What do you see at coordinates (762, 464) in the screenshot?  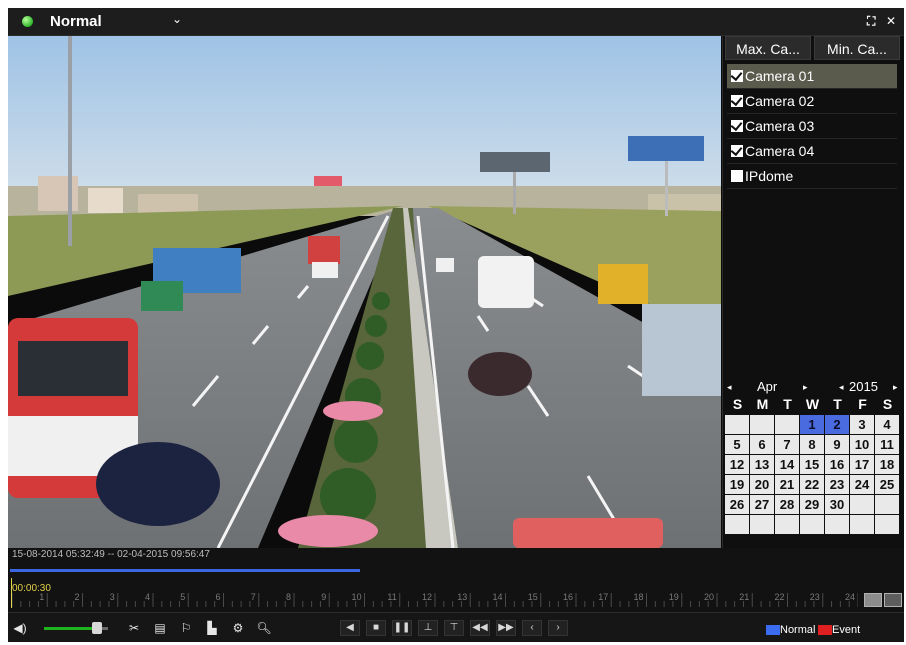 I see `calendar-day: 13` at bounding box center [762, 464].